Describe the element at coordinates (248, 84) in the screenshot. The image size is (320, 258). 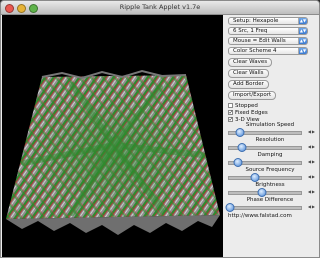
I see `add-border-button: Add Border` at that location.